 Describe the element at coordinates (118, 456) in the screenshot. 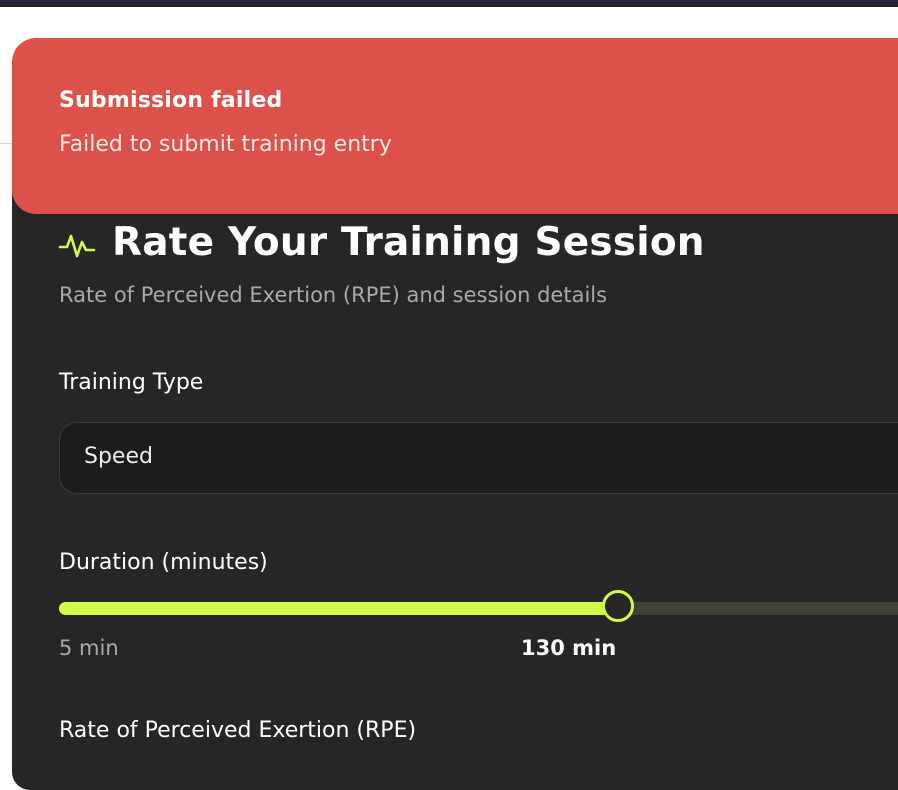

I see `training-type-value: Speed` at that location.